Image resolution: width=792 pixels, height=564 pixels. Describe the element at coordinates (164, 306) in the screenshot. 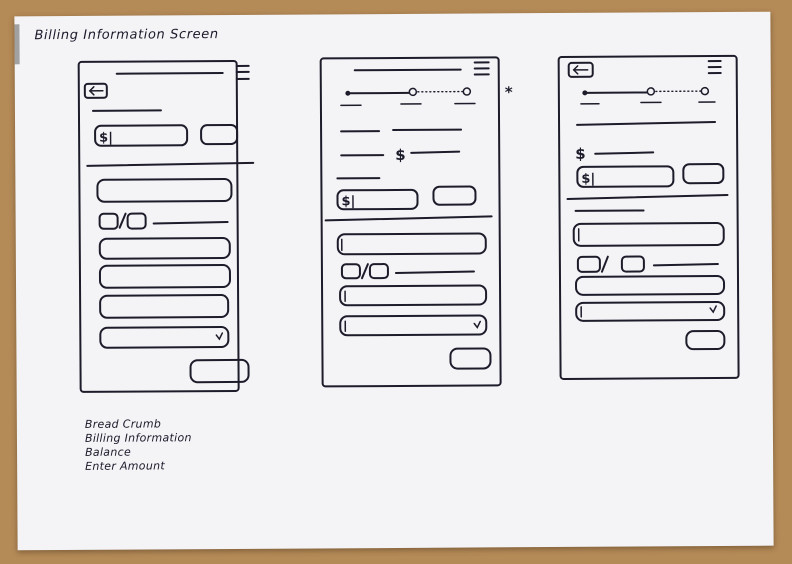

I see `city-input` at that location.